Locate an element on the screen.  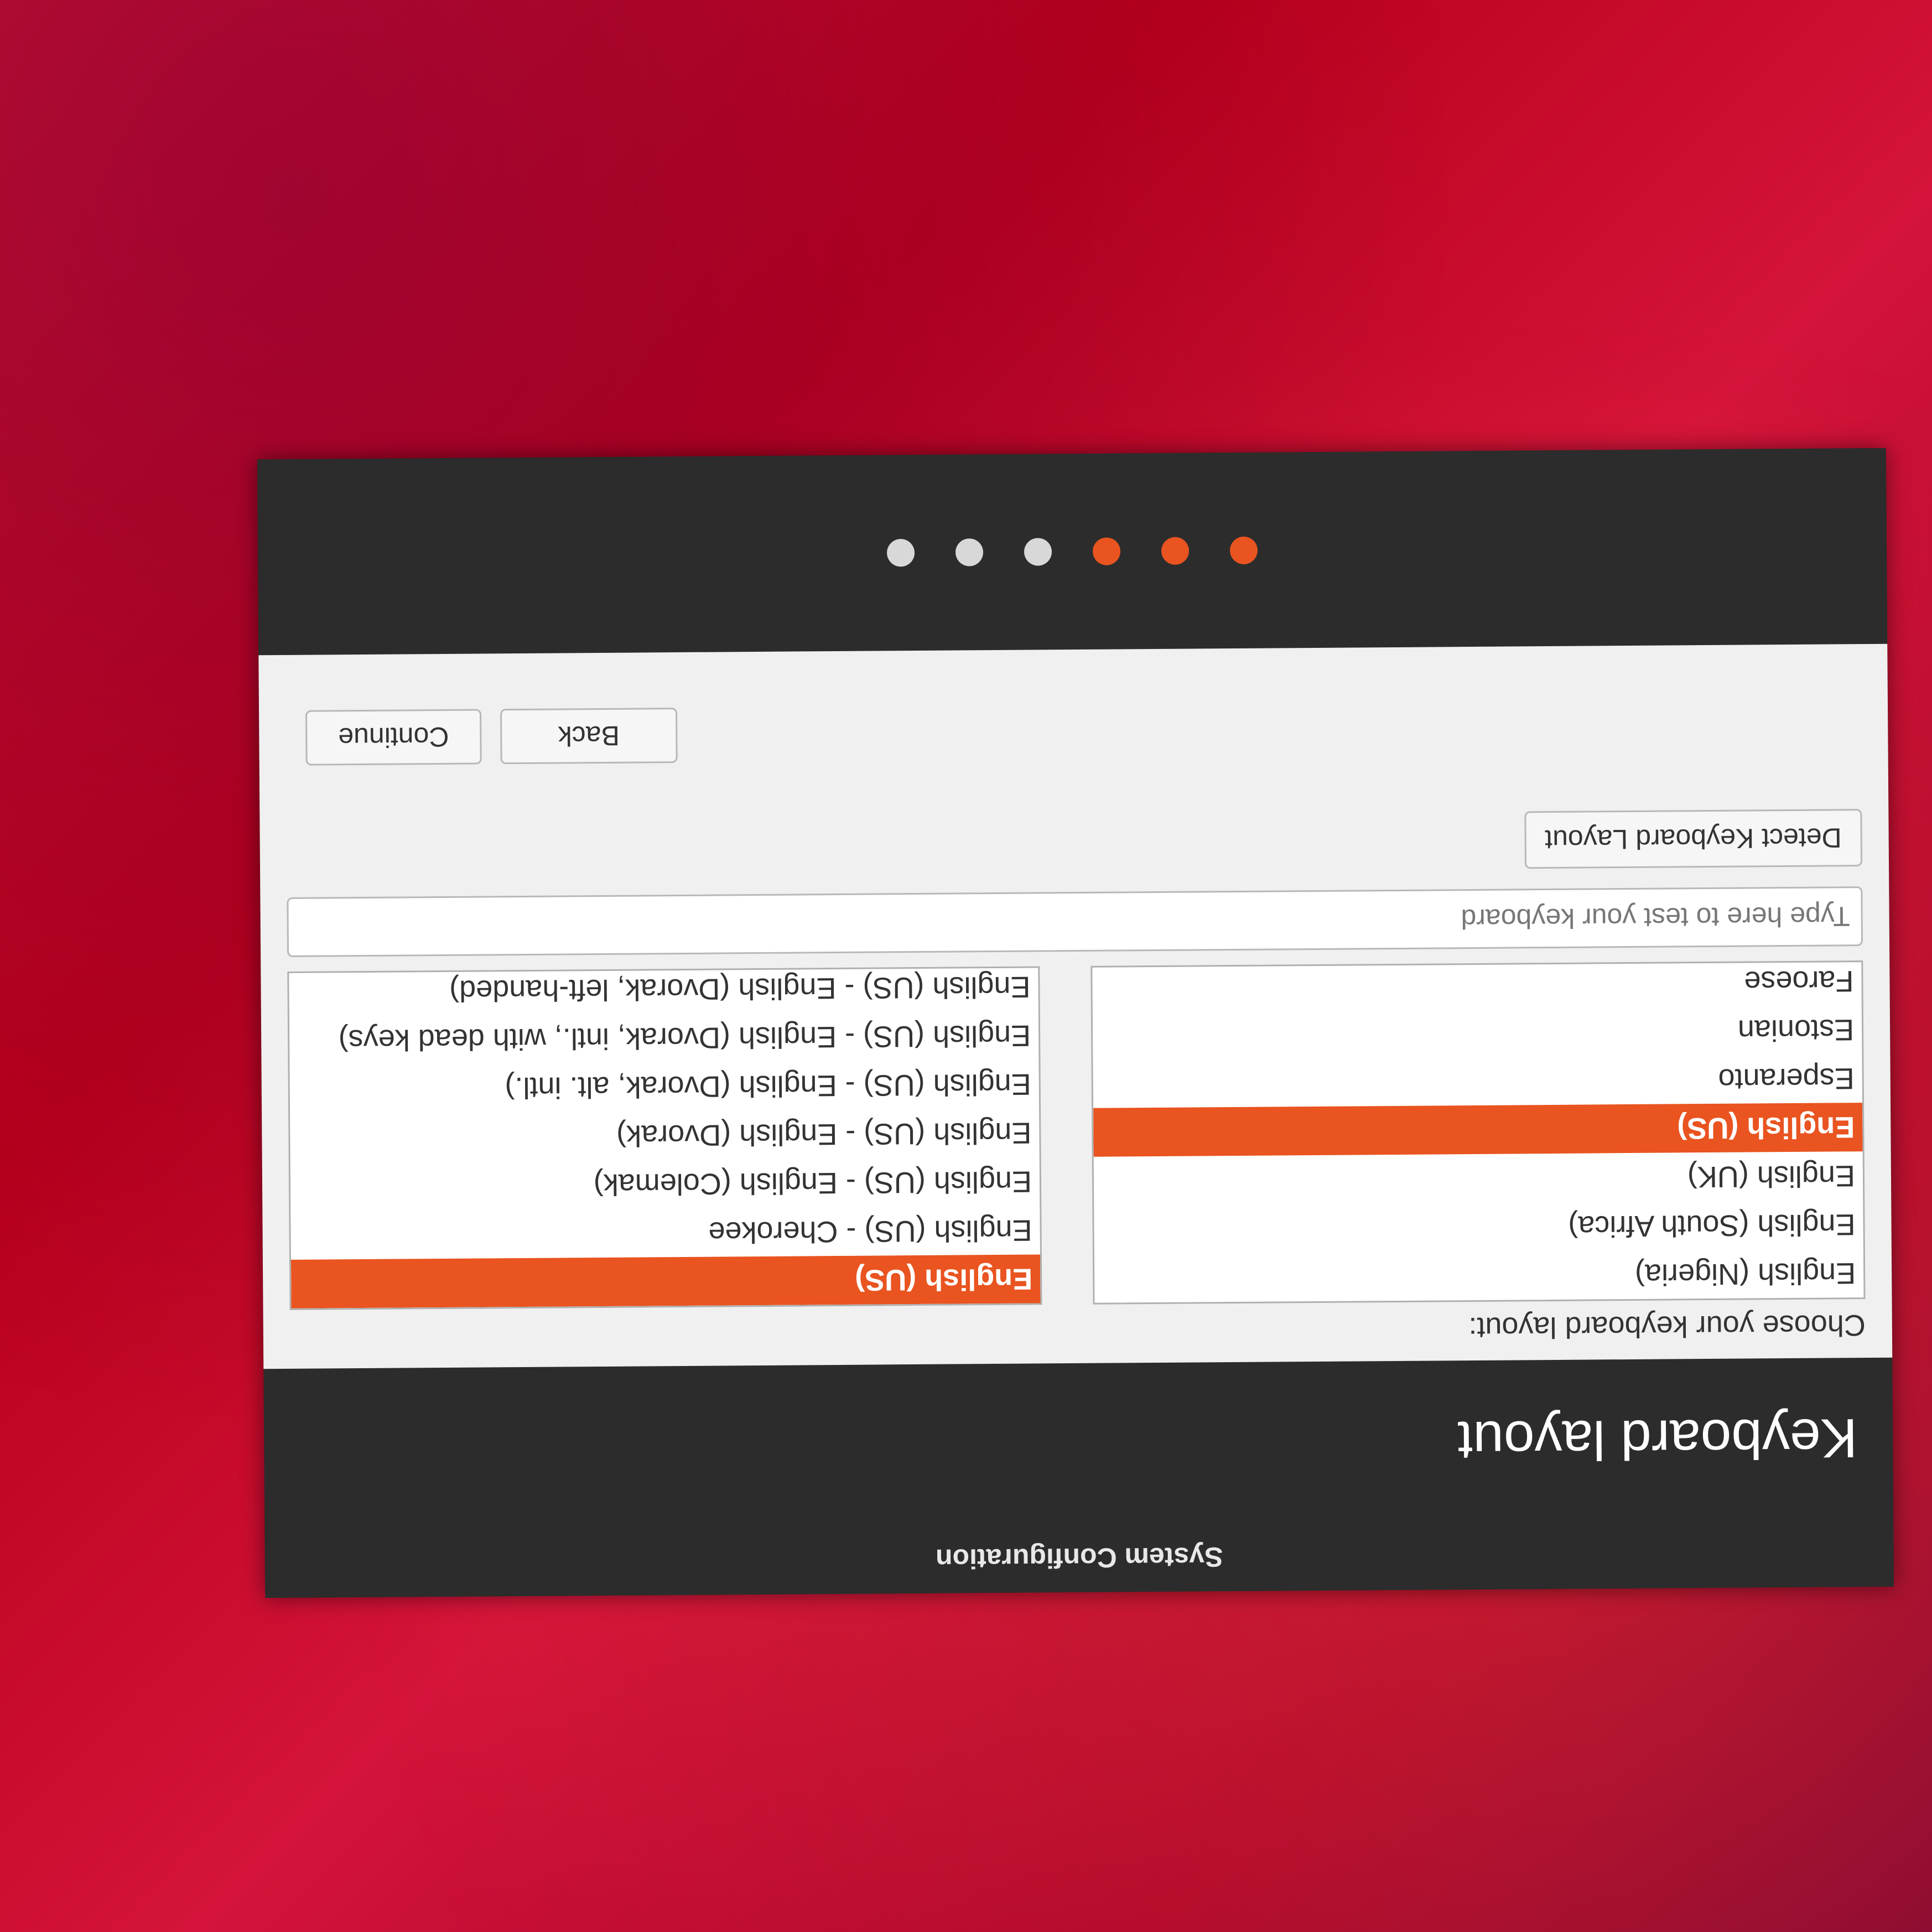
language-item: Faroese is located at coordinates (1477, 985).